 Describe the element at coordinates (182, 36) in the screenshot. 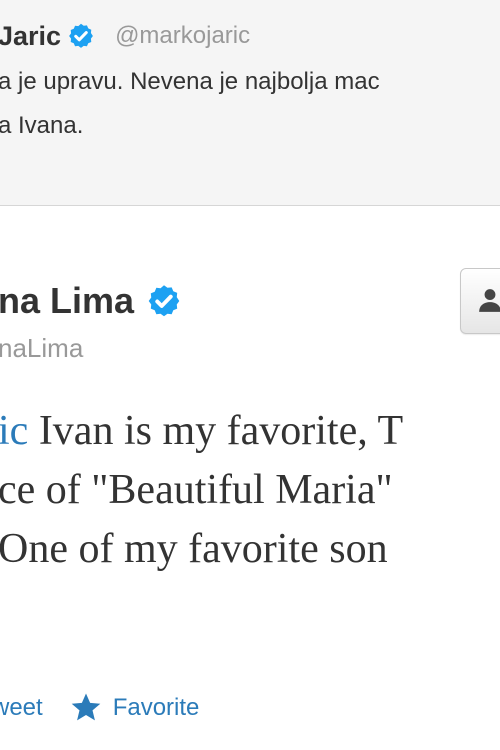

I see `parent-author-handle: @markojaric` at that location.